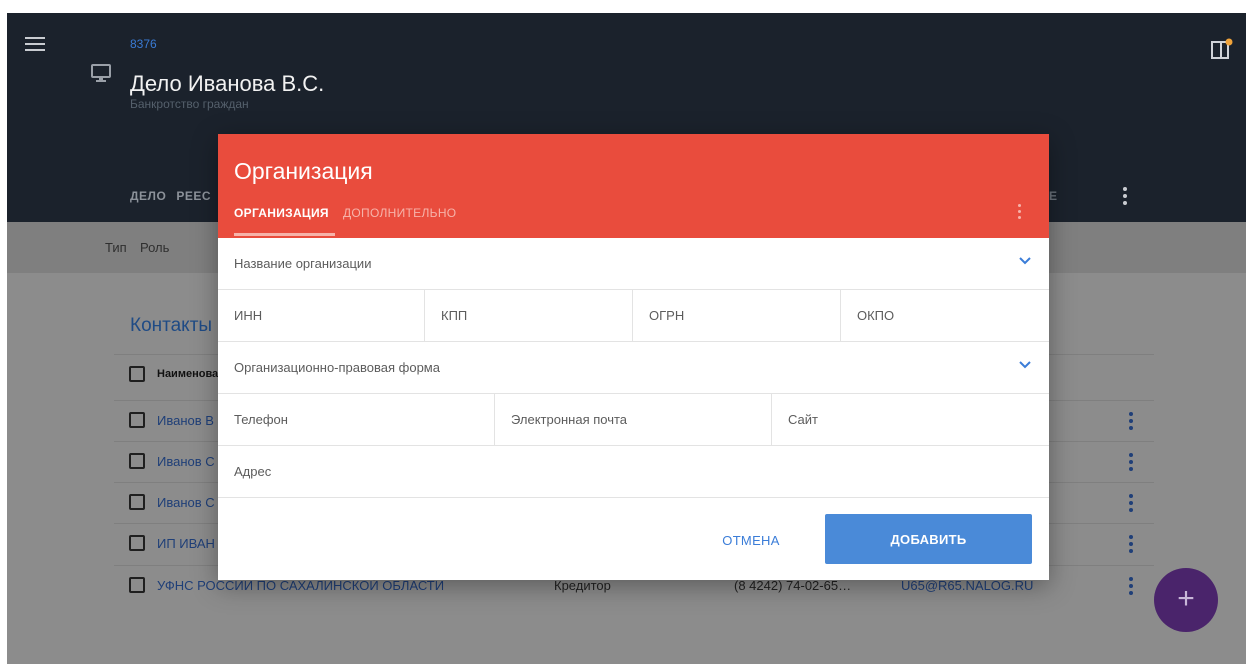 This screenshot has height=664, width=1246. Describe the element at coordinates (876, 315) in the screenshot. I see `okpo-placeholder: ОКПО` at that location.